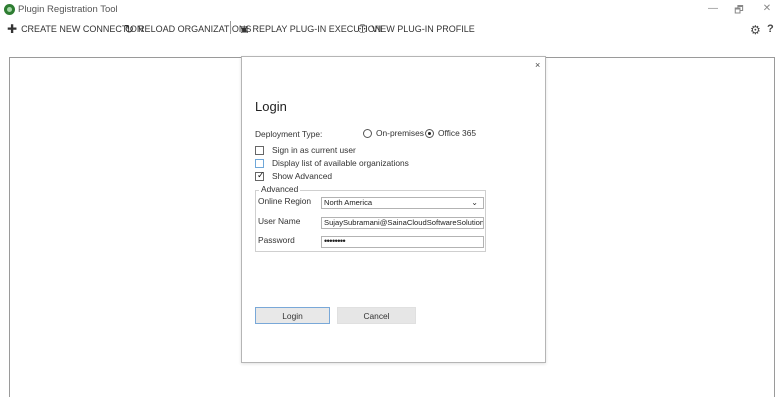 The height and width of the screenshot is (407, 784). Describe the element at coordinates (770, 29) in the screenshot. I see `help-icon: ?` at that location.